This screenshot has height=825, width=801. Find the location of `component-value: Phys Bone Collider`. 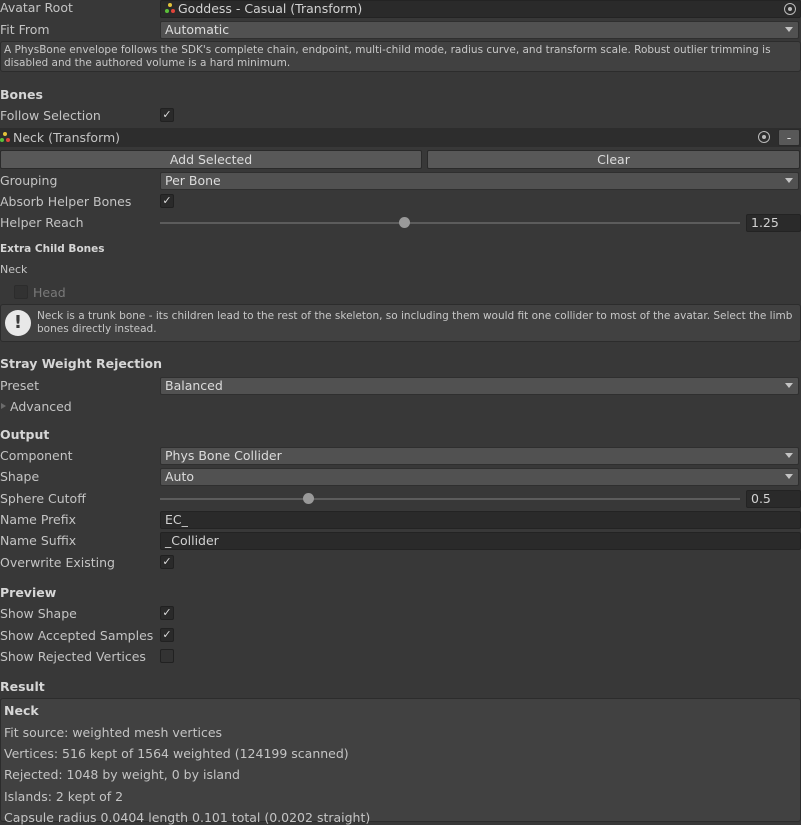

component-value: Phys Bone Collider is located at coordinates (223, 455).